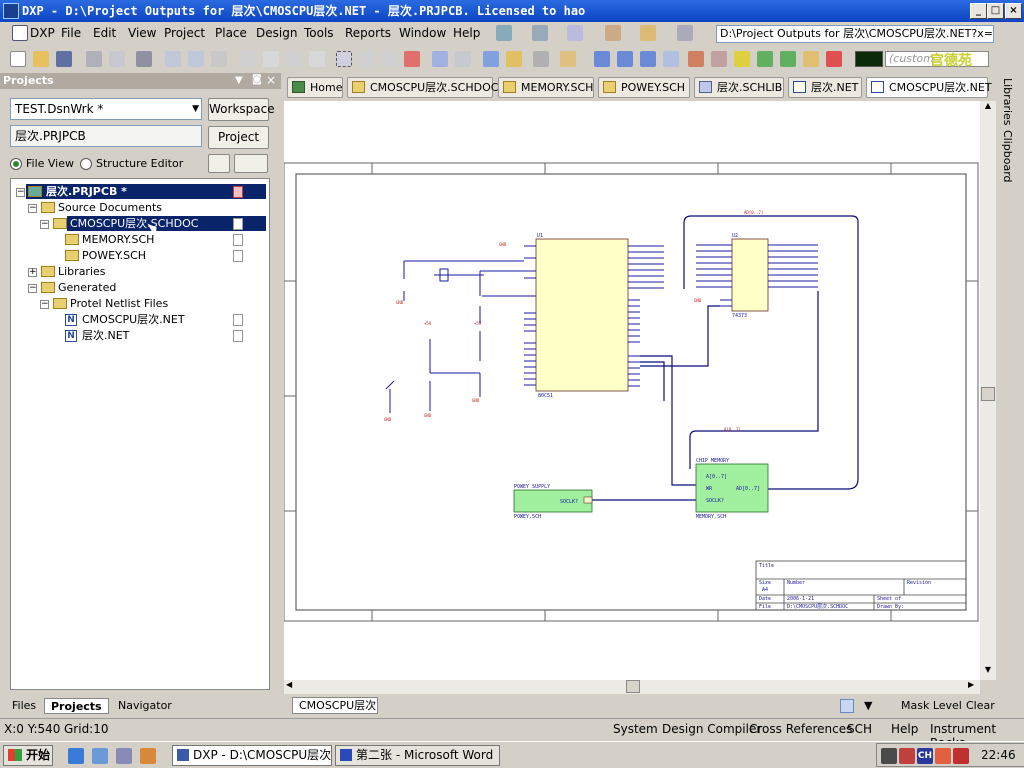 This screenshot has height=768, width=1024. Describe the element at coordinates (463, 59) in the screenshot. I see `redo-icon` at that location.